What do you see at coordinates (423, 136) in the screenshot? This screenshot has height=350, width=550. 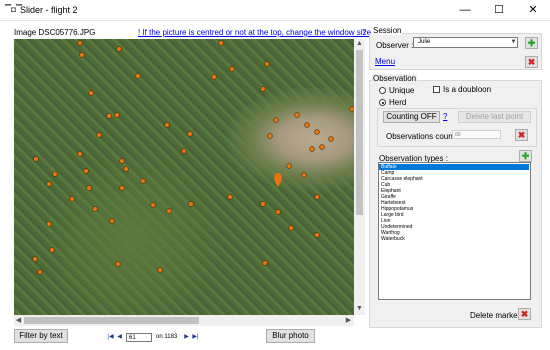 I see `observations-count-label: Observations count :` at bounding box center [423, 136].